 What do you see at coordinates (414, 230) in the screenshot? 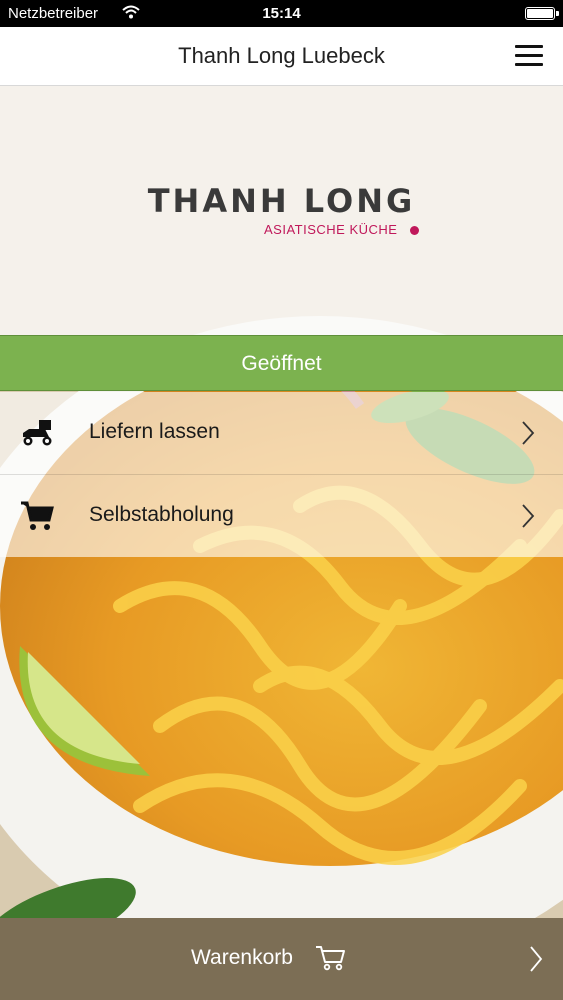
I see `logo-dot-icon` at bounding box center [414, 230].